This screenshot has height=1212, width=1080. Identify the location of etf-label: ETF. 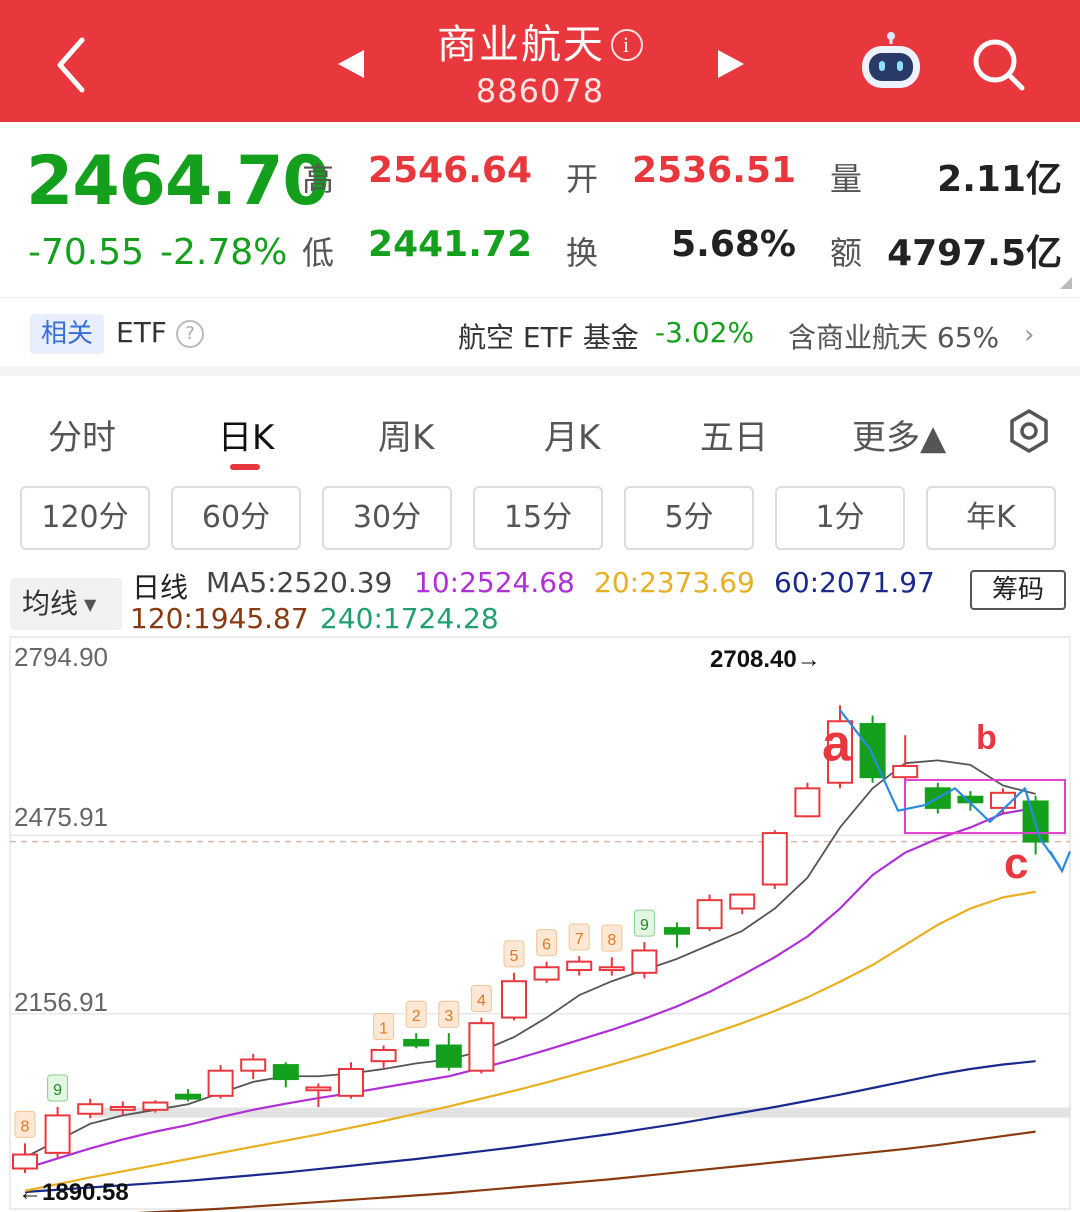
(141, 332).